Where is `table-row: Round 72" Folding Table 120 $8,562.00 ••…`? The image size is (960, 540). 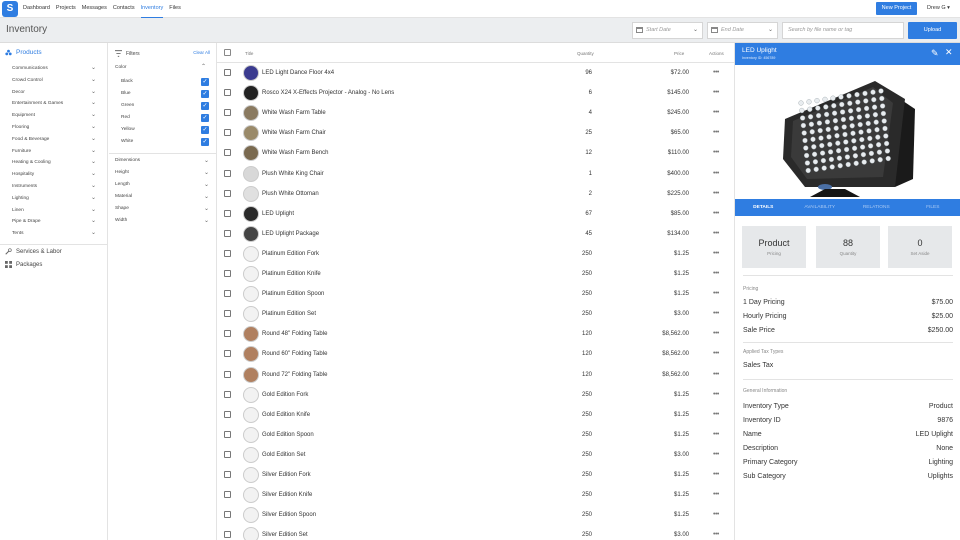
table-row: Round 72" Folding Table 120 $8,562.00 ••… is located at coordinates (475, 375).